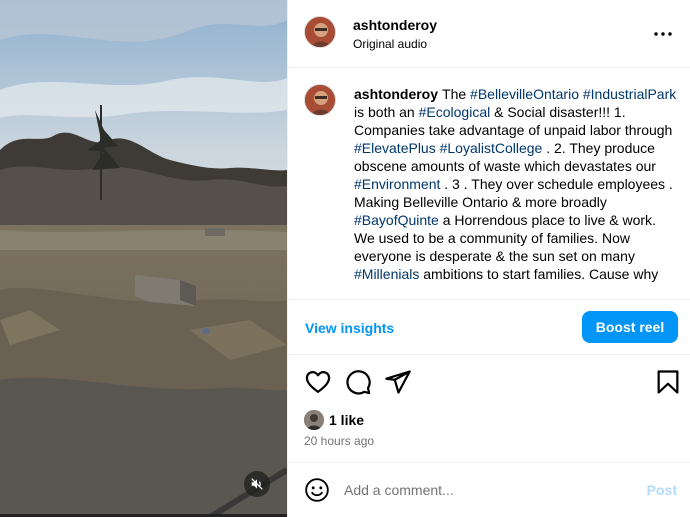  I want to click on comment-input, so click(489, 490).